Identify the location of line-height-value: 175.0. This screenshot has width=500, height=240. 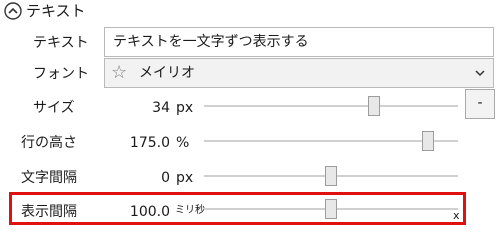
(149, 143).